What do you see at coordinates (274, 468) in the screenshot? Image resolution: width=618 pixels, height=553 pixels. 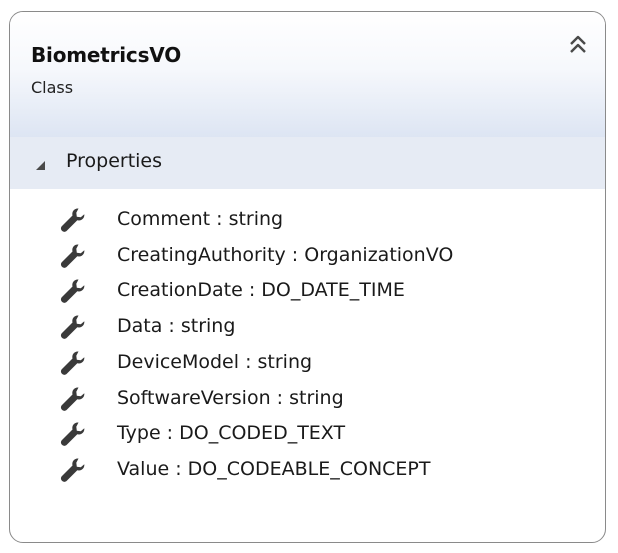 I see `property-text: Value : DO_CODEABLE_CONCEPT` at bounding box center [274, 468].